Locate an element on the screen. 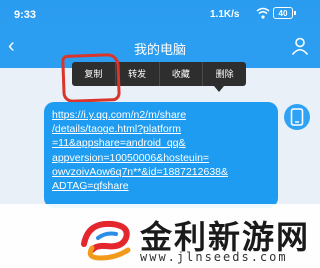 The width and height of the screenshot is (320, 268). page-title: 我的电脑 is located at coordinates (159, 49).